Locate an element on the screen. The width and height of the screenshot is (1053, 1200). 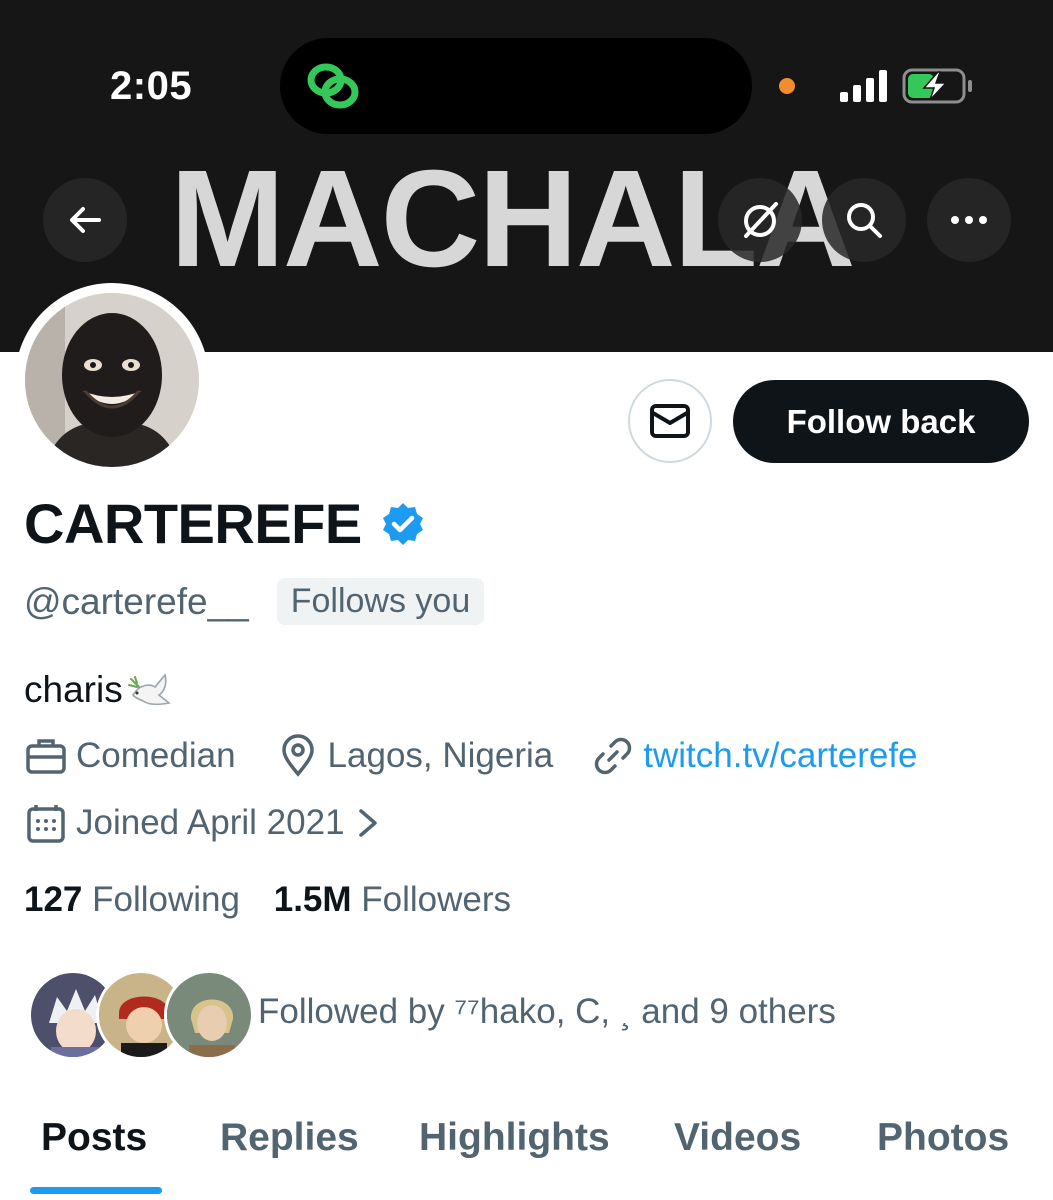
follow-back-button: Follow back is located at coordinates (881, 421).